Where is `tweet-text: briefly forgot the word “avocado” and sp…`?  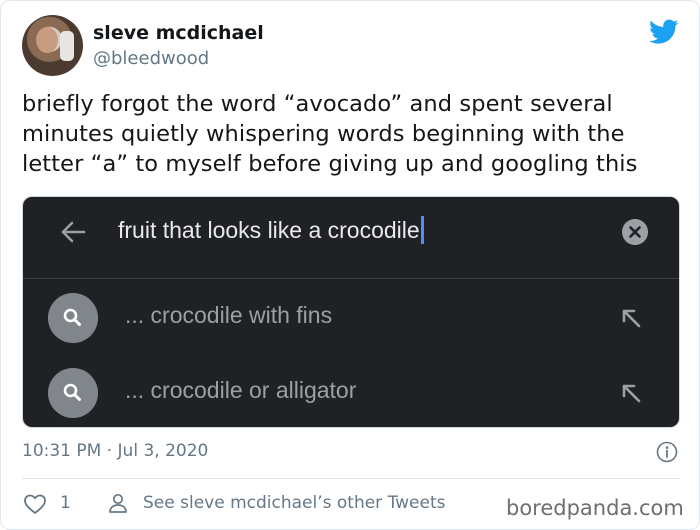 tweet-text: briefly forgot the word “avocado” and sp… is located at coordinates (330, 134).